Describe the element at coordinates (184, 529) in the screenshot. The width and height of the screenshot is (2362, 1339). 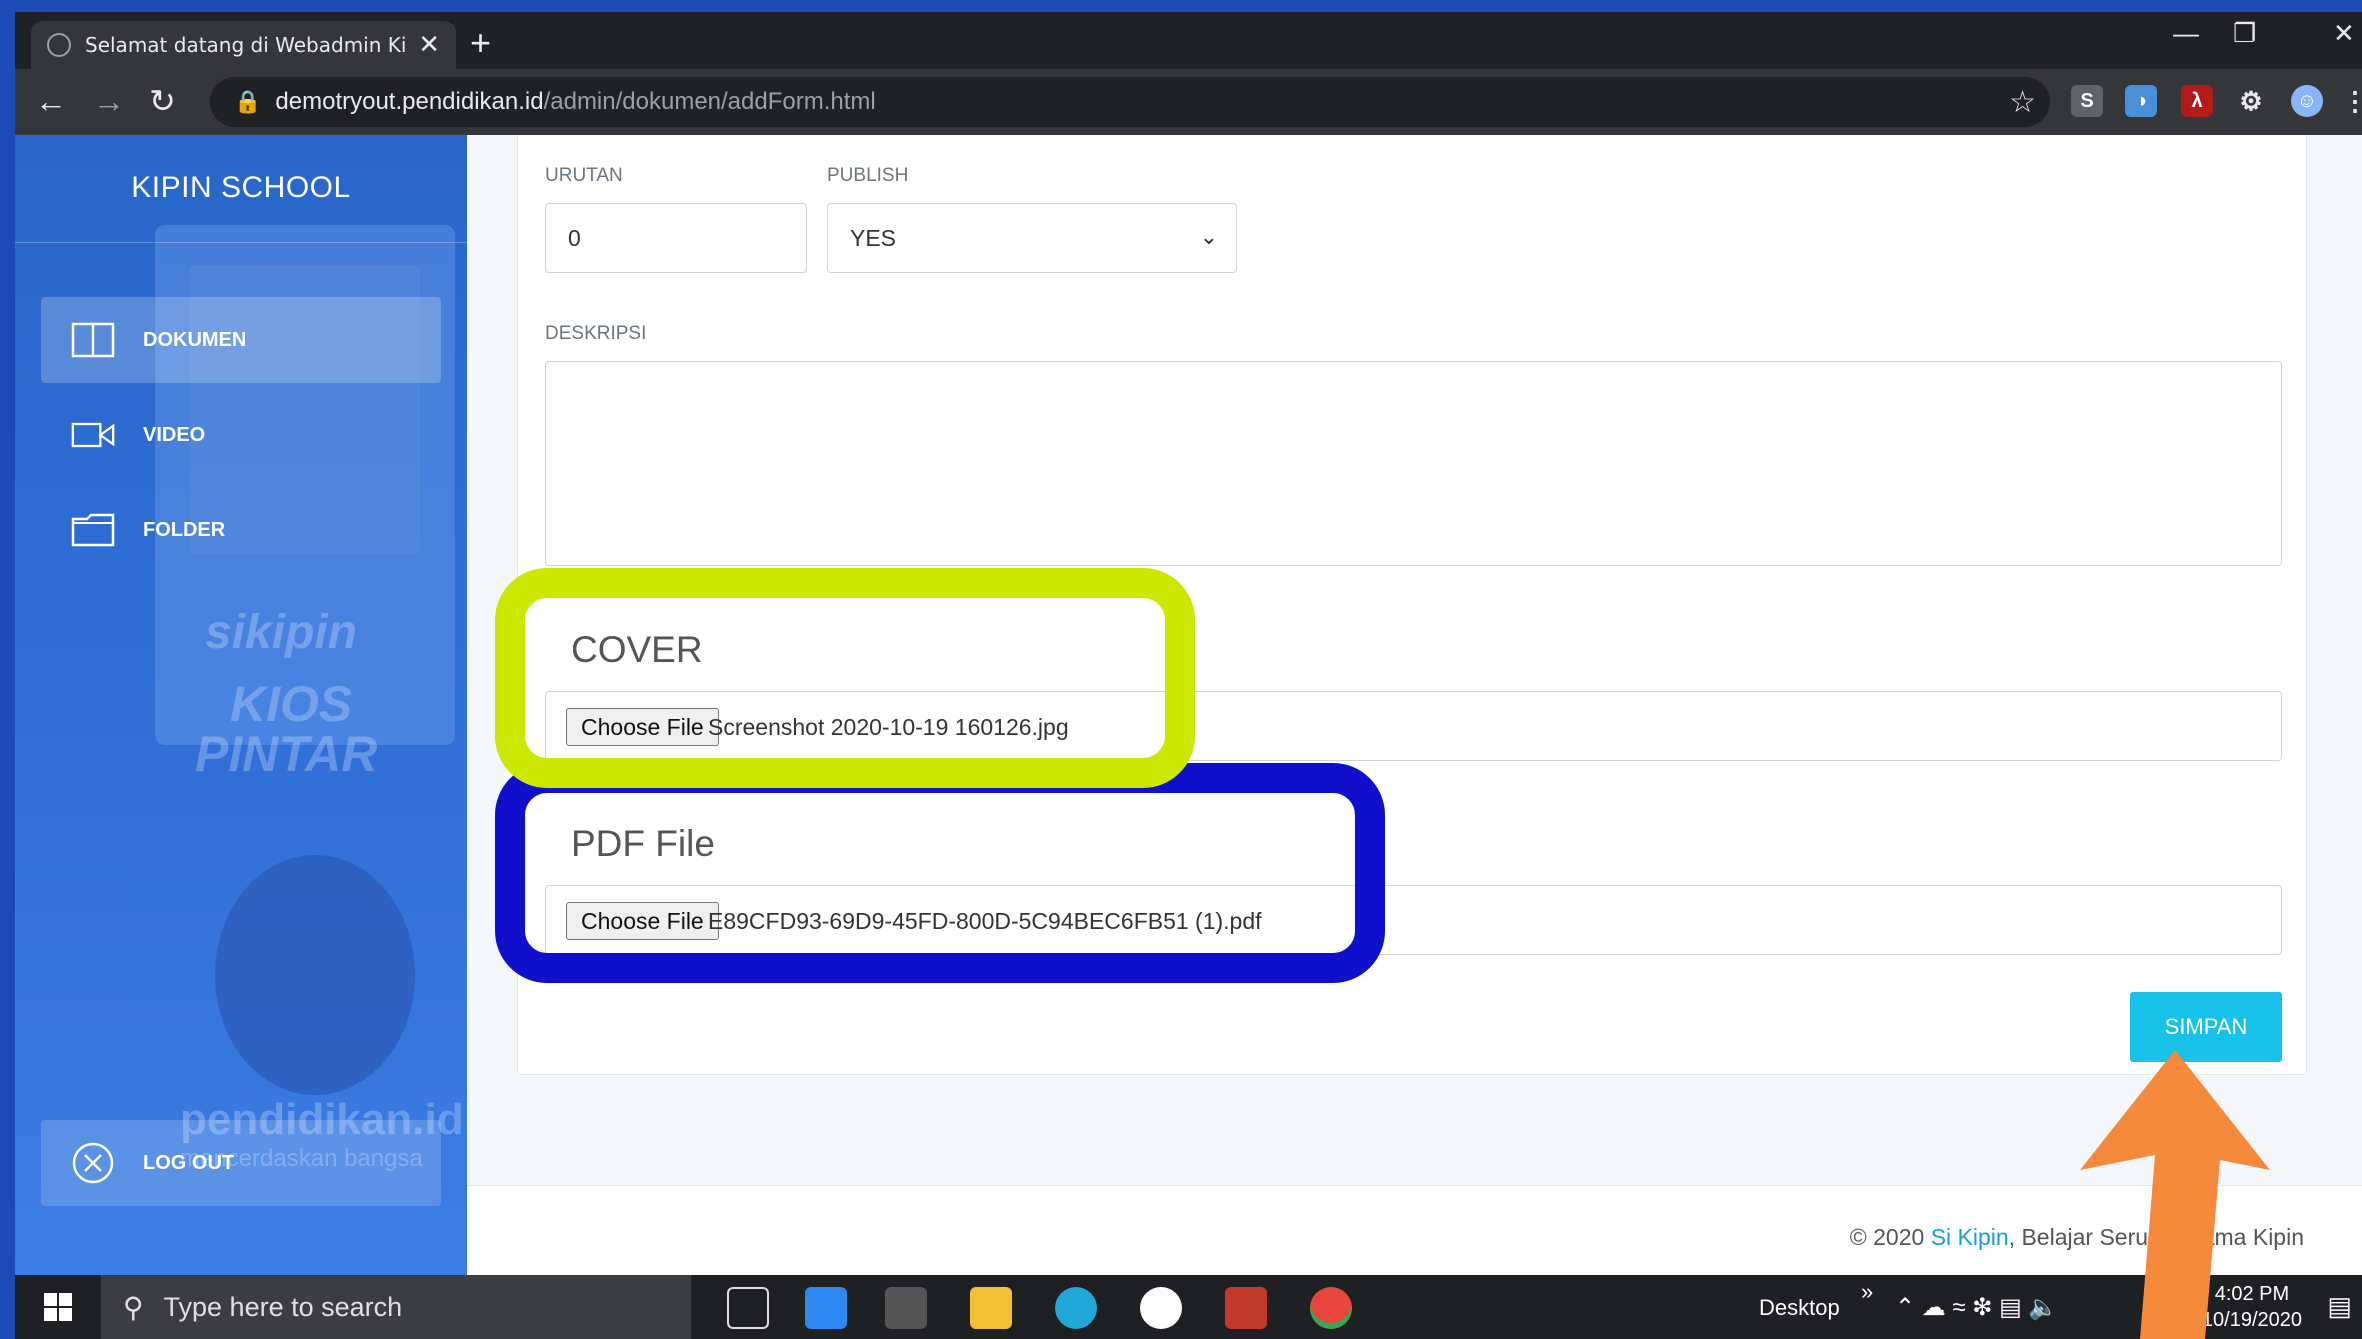
I see `sidebar-item-label: FOLDER` at that location.